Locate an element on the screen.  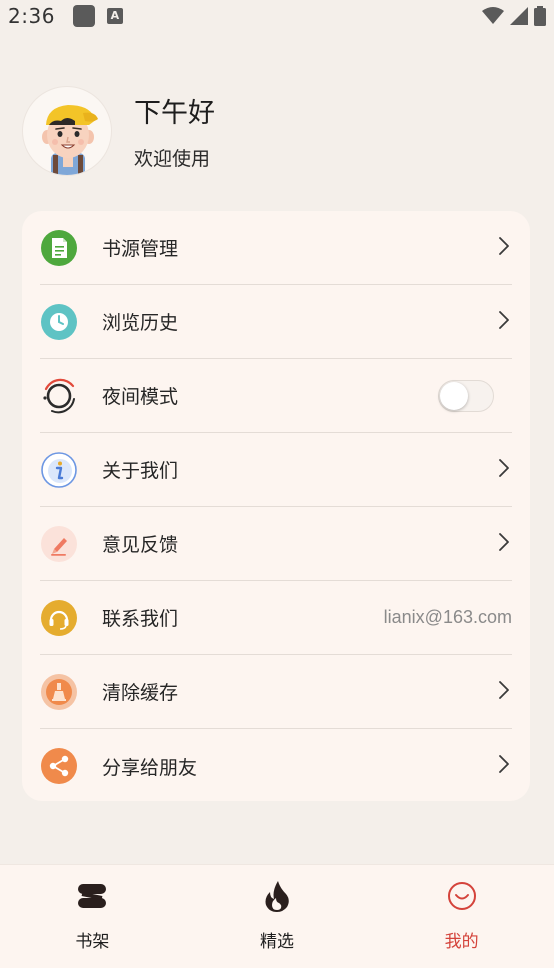
share-icon is located at coordinates (59, 766).